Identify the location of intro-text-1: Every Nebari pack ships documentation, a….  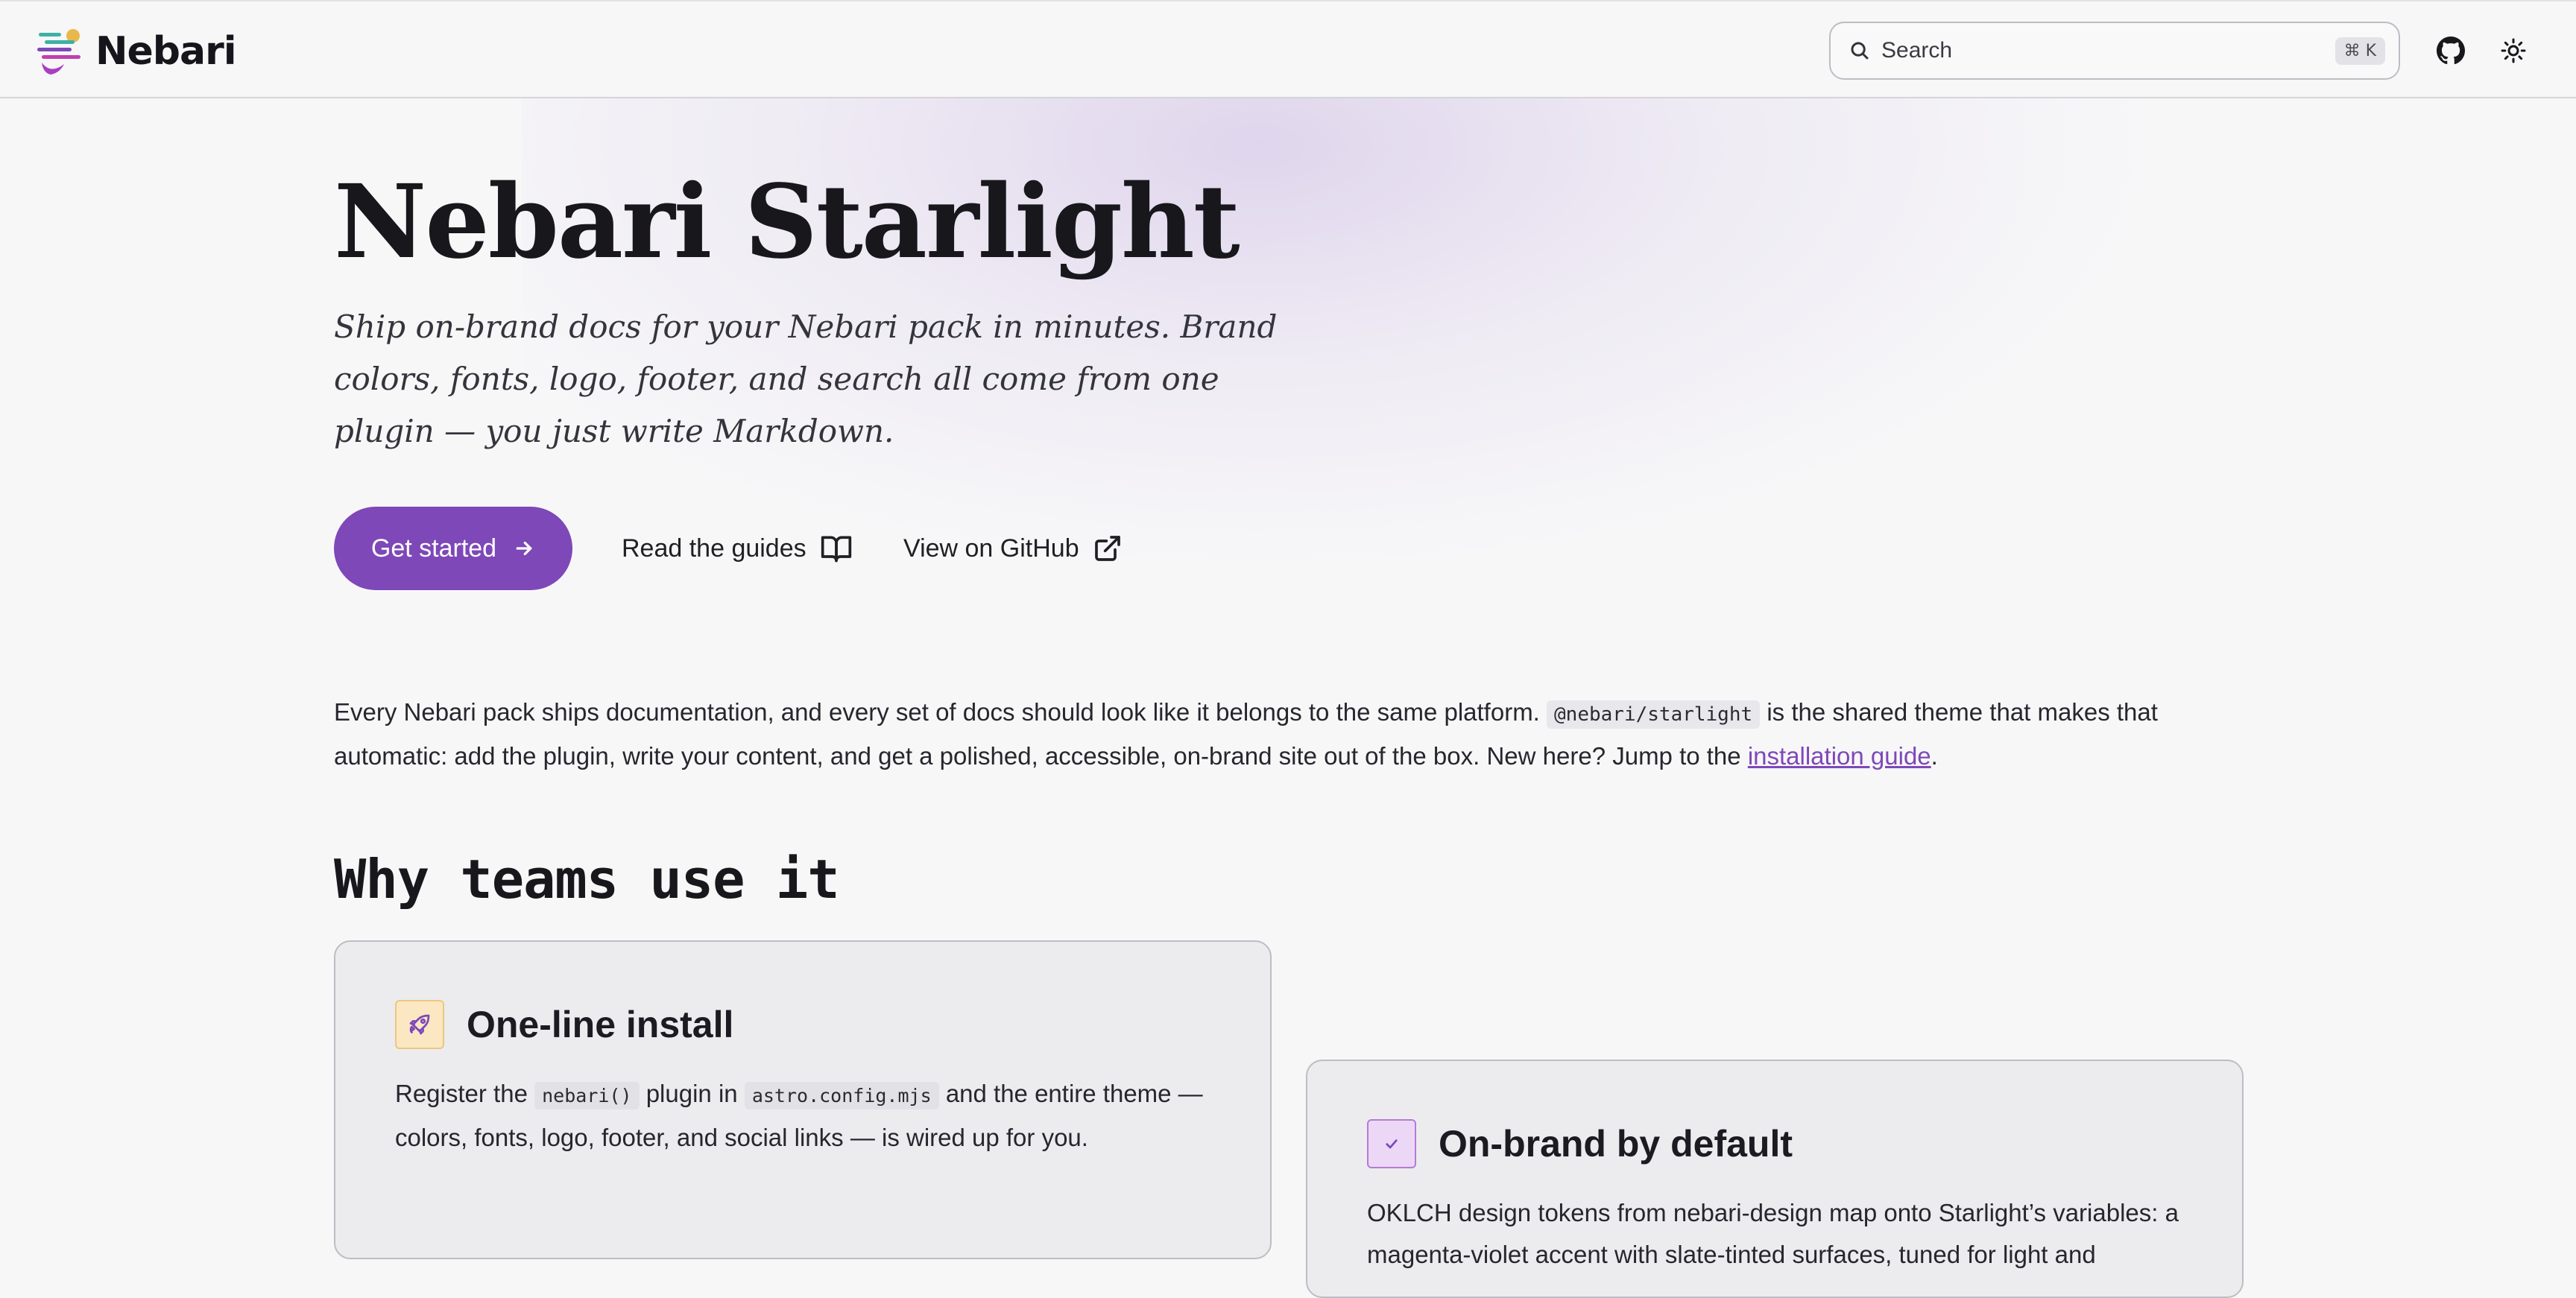
(937, 712).